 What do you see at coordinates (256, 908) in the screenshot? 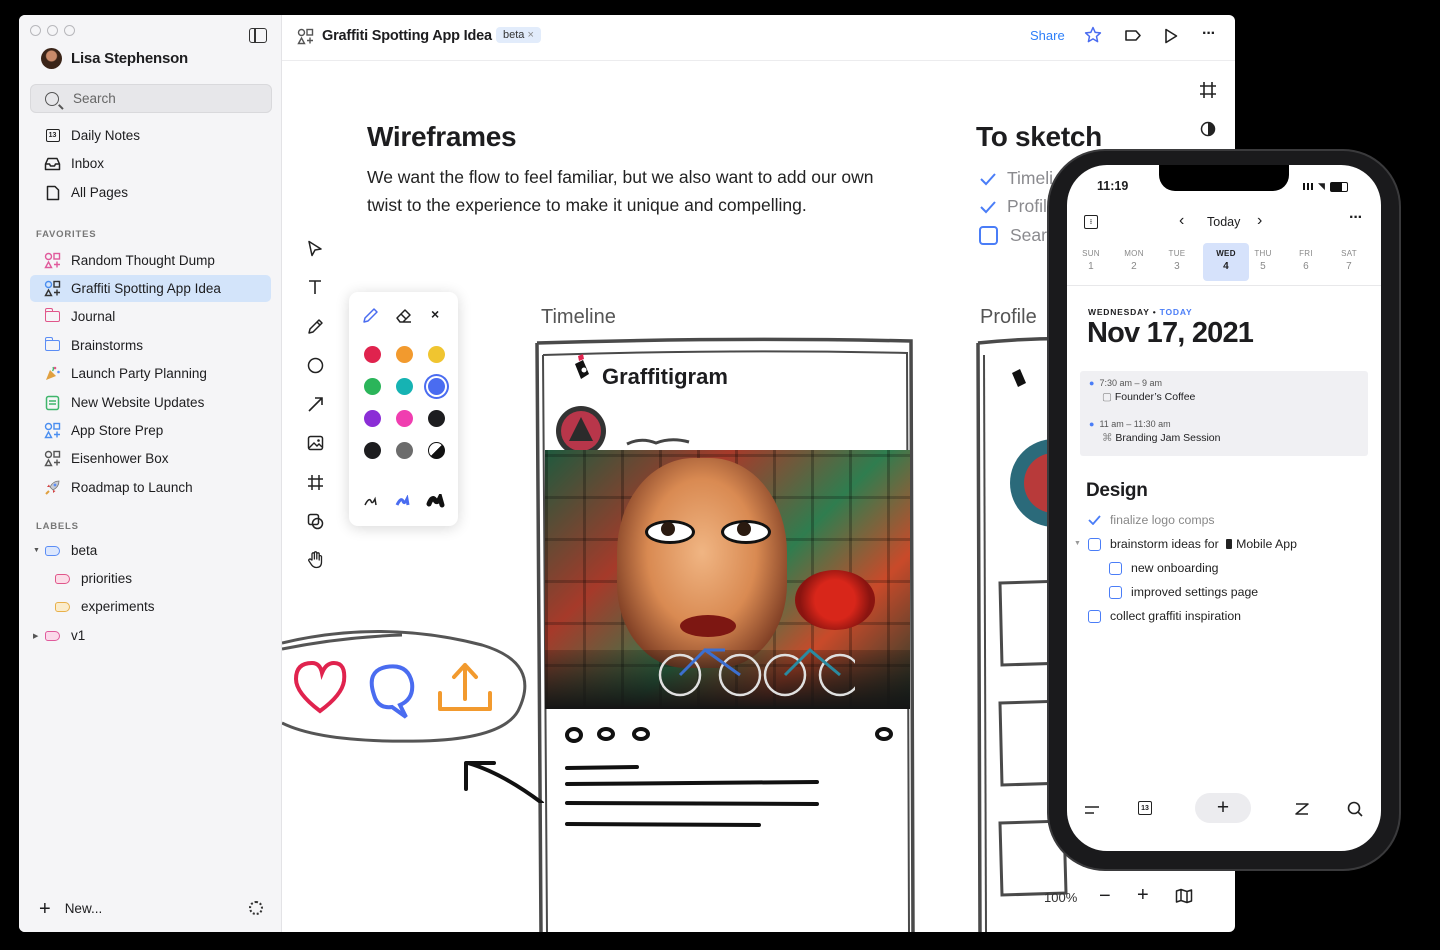
I see `settings-gear-icon` at bounding box center [256, 908].